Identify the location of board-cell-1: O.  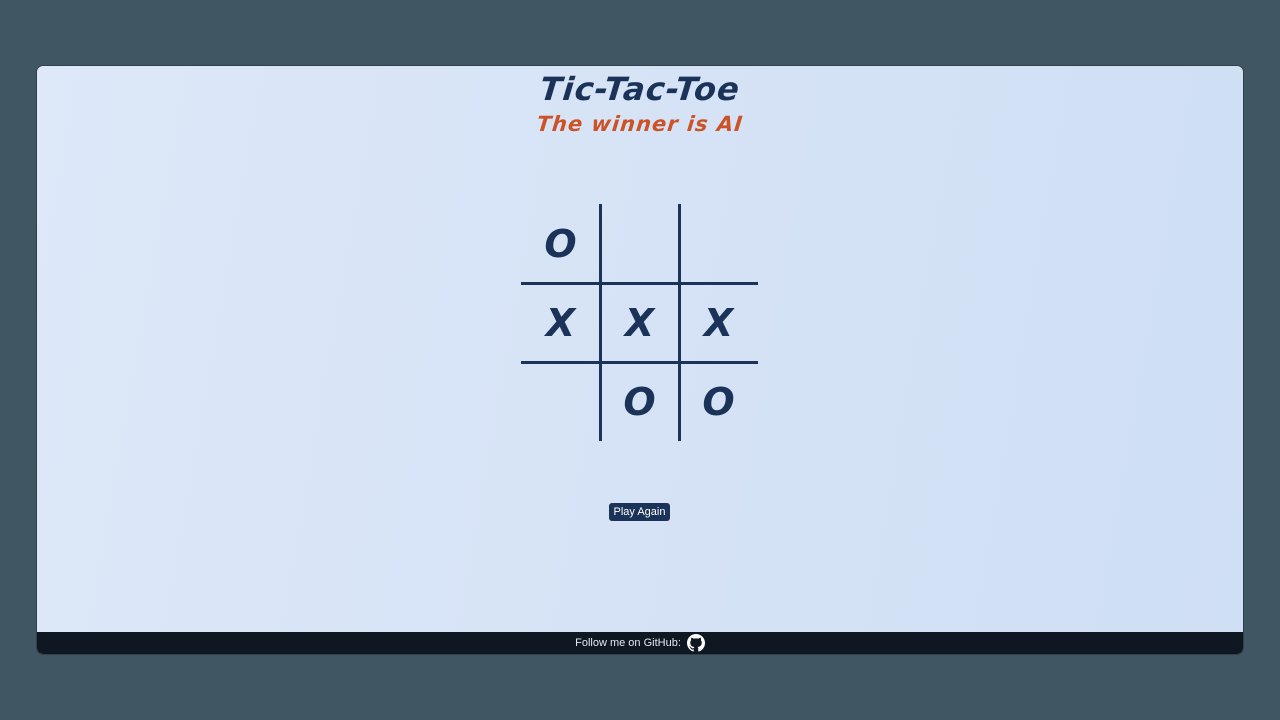
(560, 243).